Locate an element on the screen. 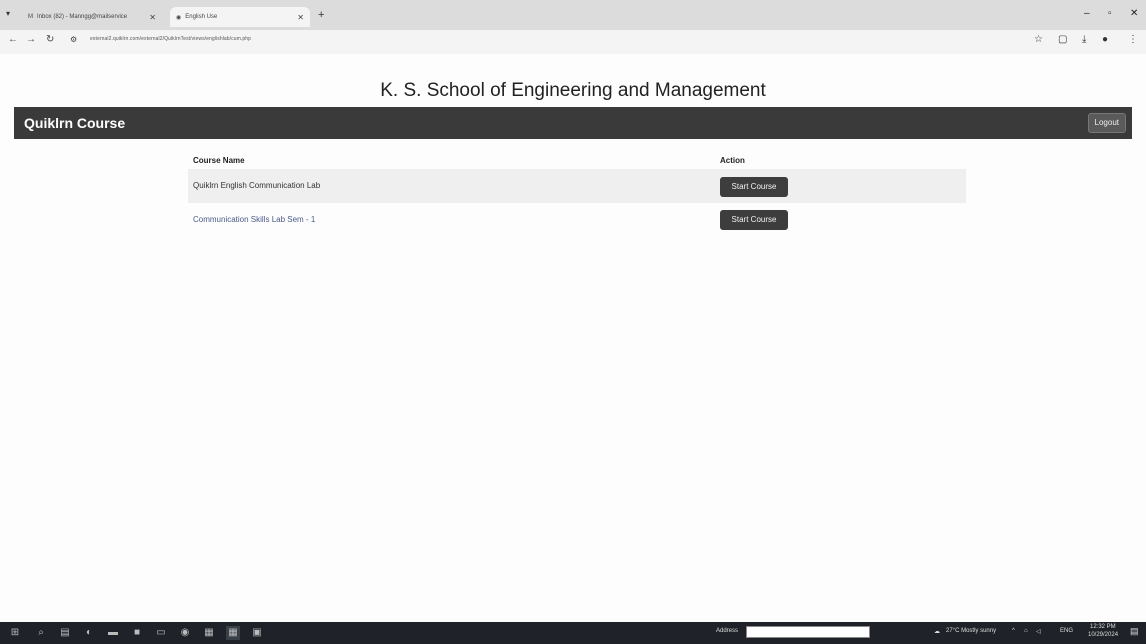  tray-chevron-icon: ^ is located at coordinates (1013, 631).